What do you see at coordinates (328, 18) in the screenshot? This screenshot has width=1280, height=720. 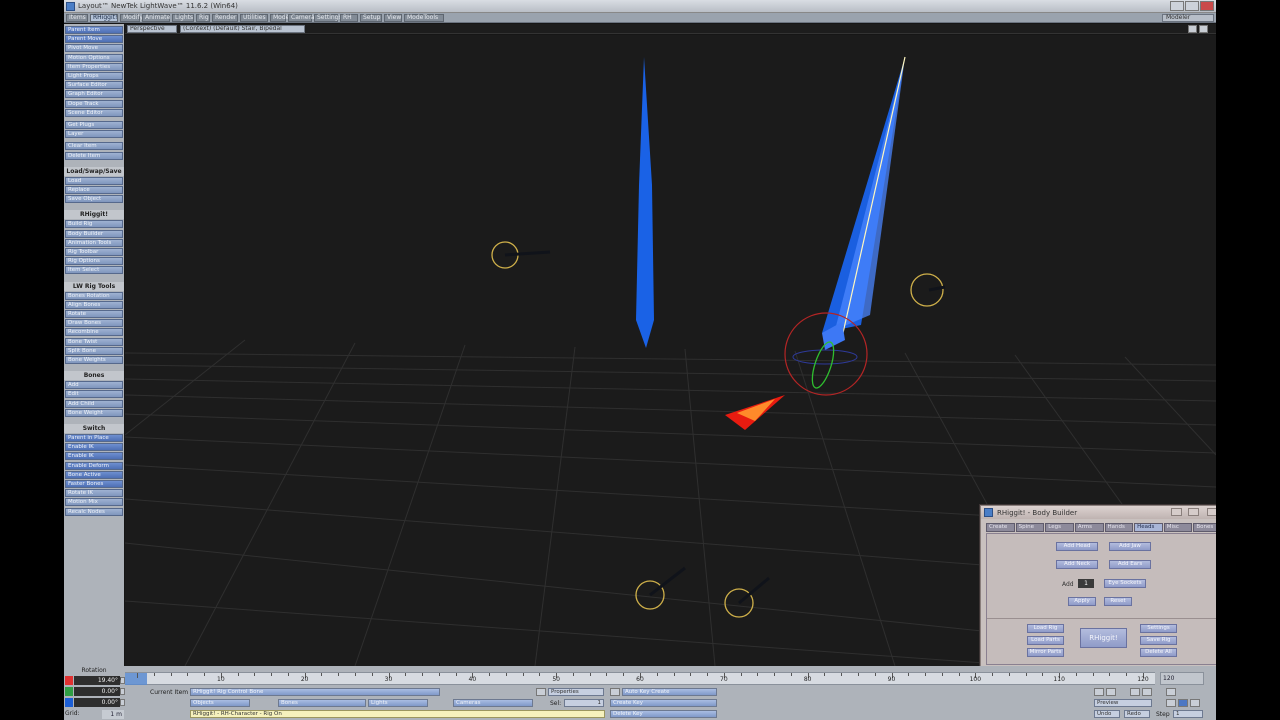 I see `tab-settings: Settings` at bounding box center [328, 18].